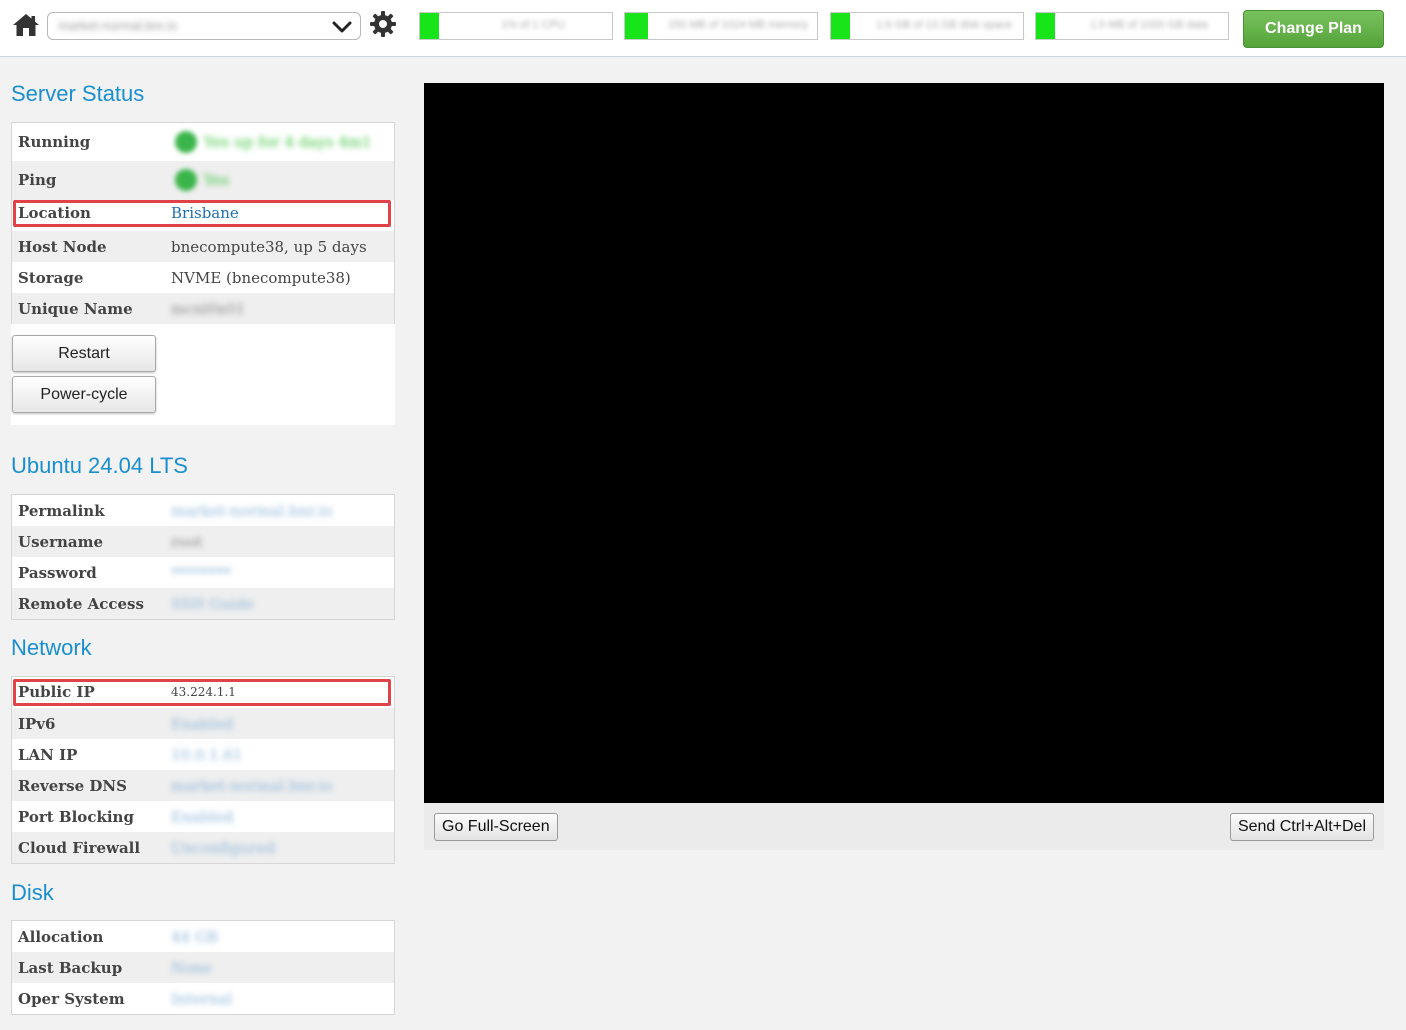  What do you see at coordinates (51, 278) in the screenshot?
I see `storage-label: Storage` at bounding box center [51, 278].